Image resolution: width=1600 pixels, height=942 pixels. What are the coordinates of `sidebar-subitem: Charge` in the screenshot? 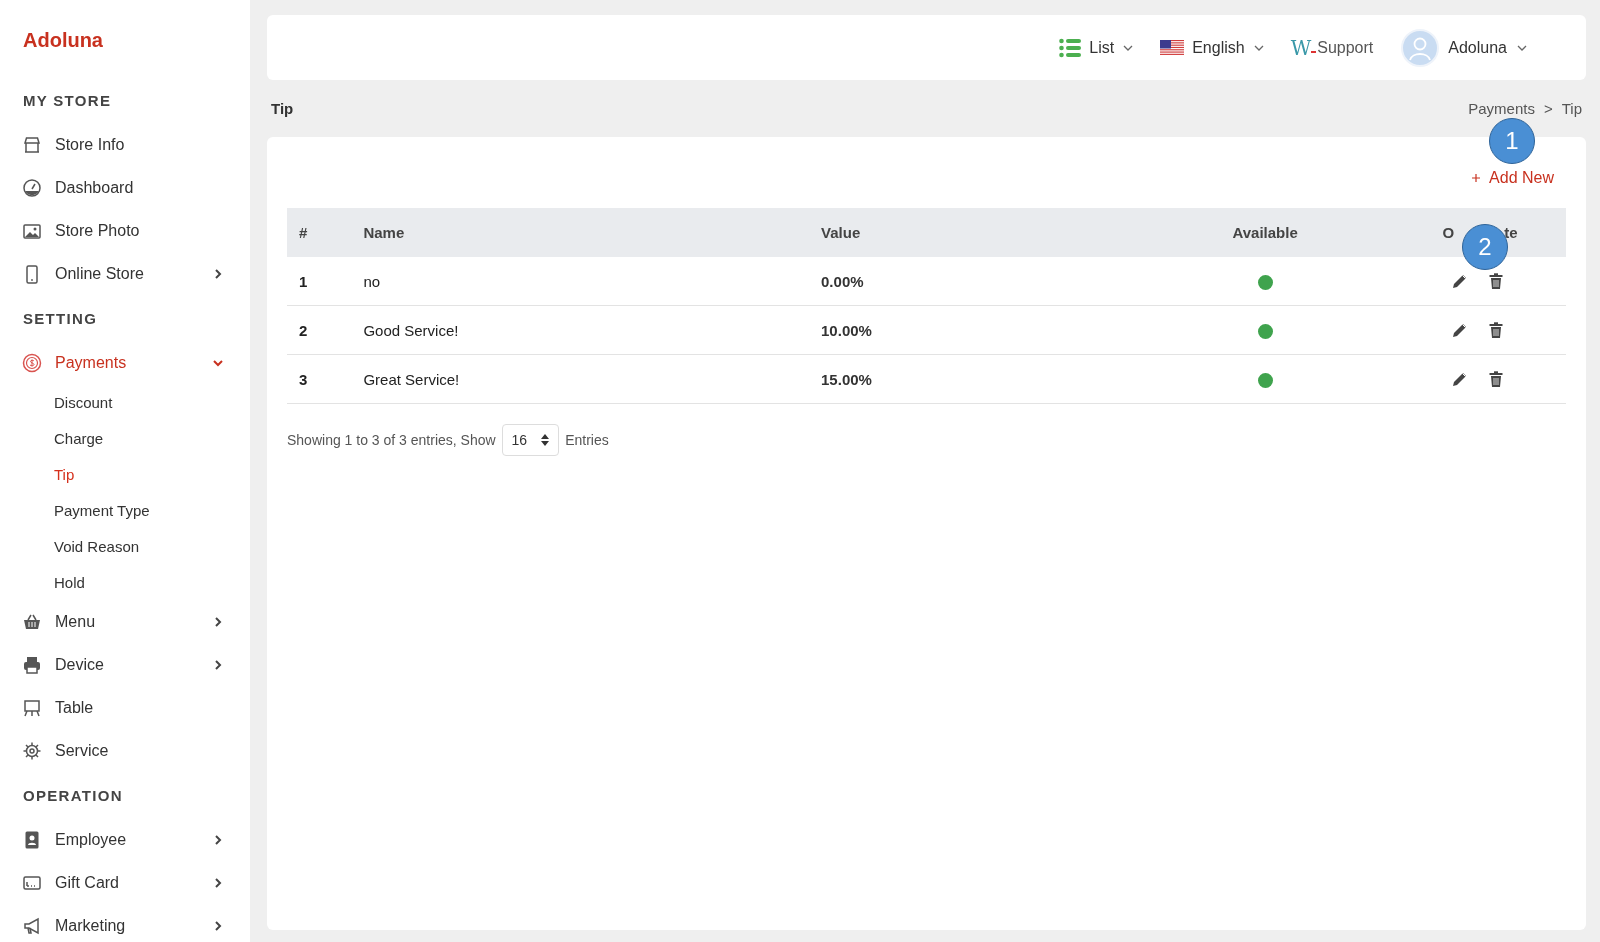 It's located at (79, 438).